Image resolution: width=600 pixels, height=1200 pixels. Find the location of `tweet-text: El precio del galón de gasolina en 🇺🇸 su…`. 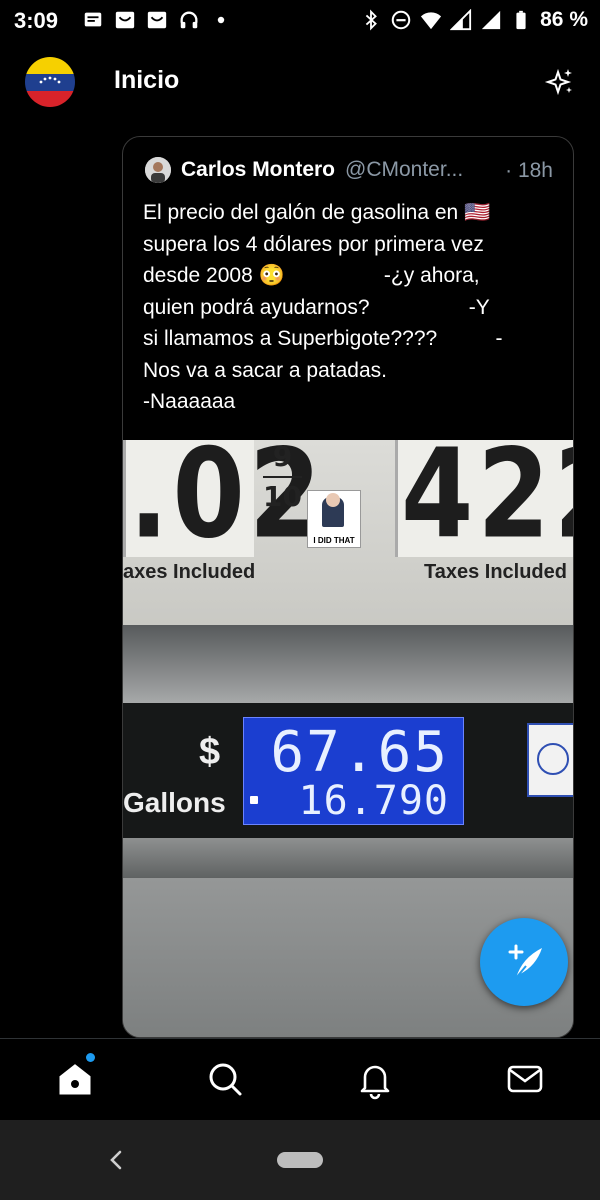

tweet-text: El precio del galón de gasolina en 🇺🇸 su… is located at coordinates (350, 307).